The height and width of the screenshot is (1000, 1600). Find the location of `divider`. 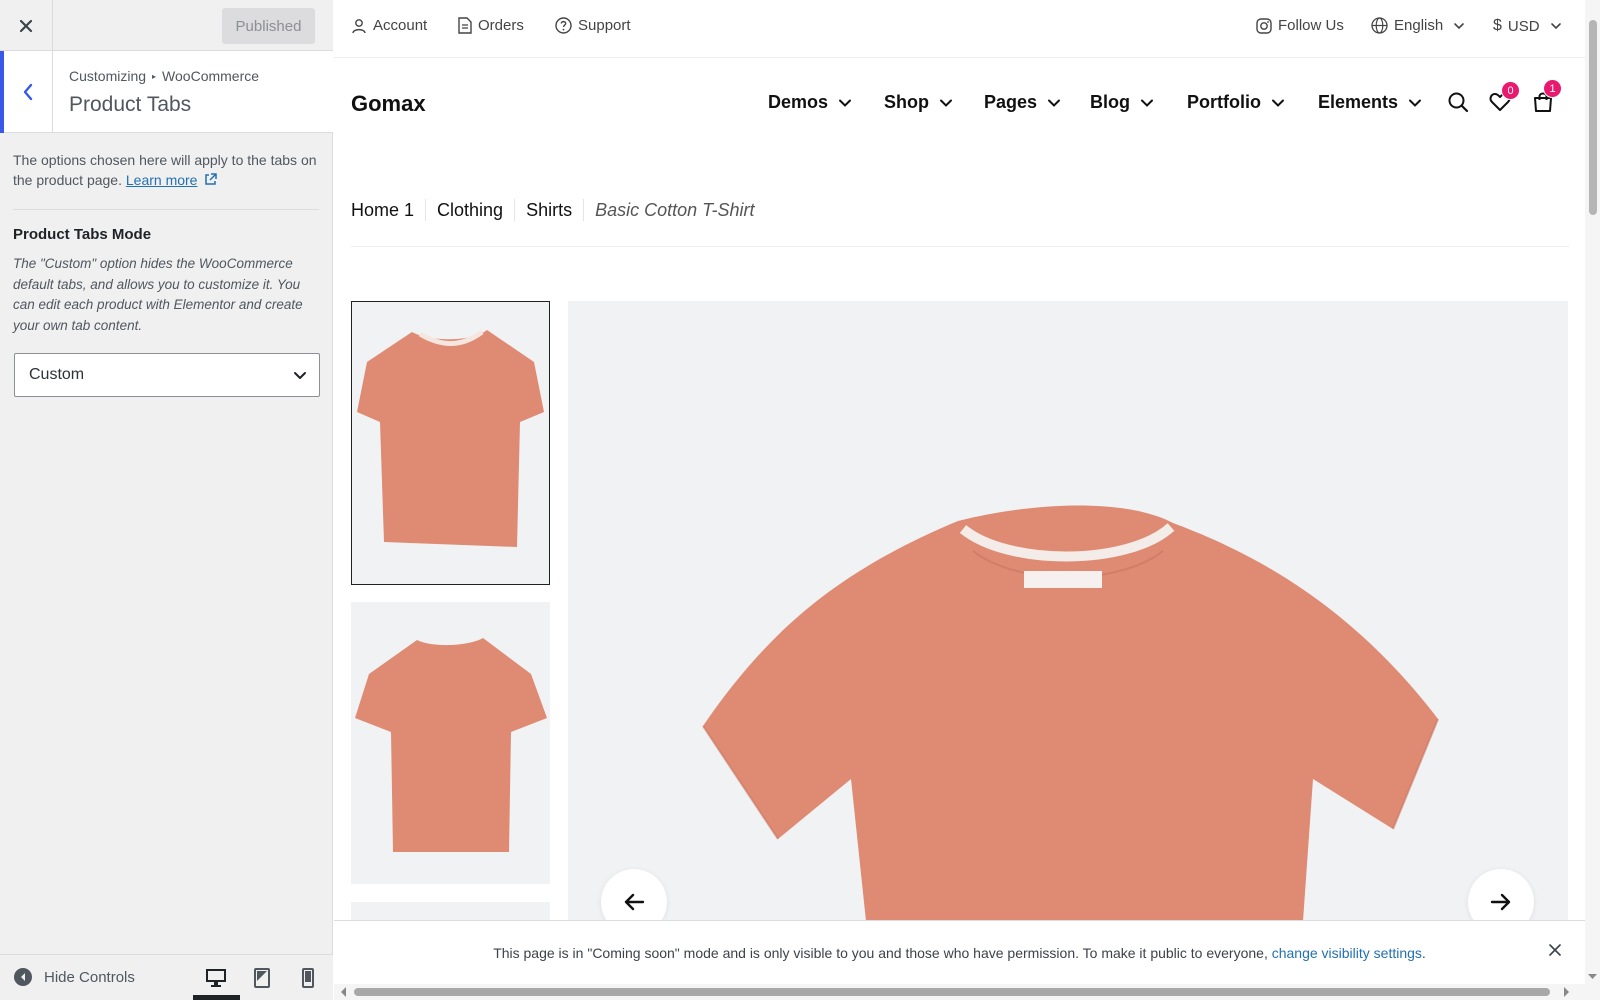

divider is located at coordinates (166, 209).